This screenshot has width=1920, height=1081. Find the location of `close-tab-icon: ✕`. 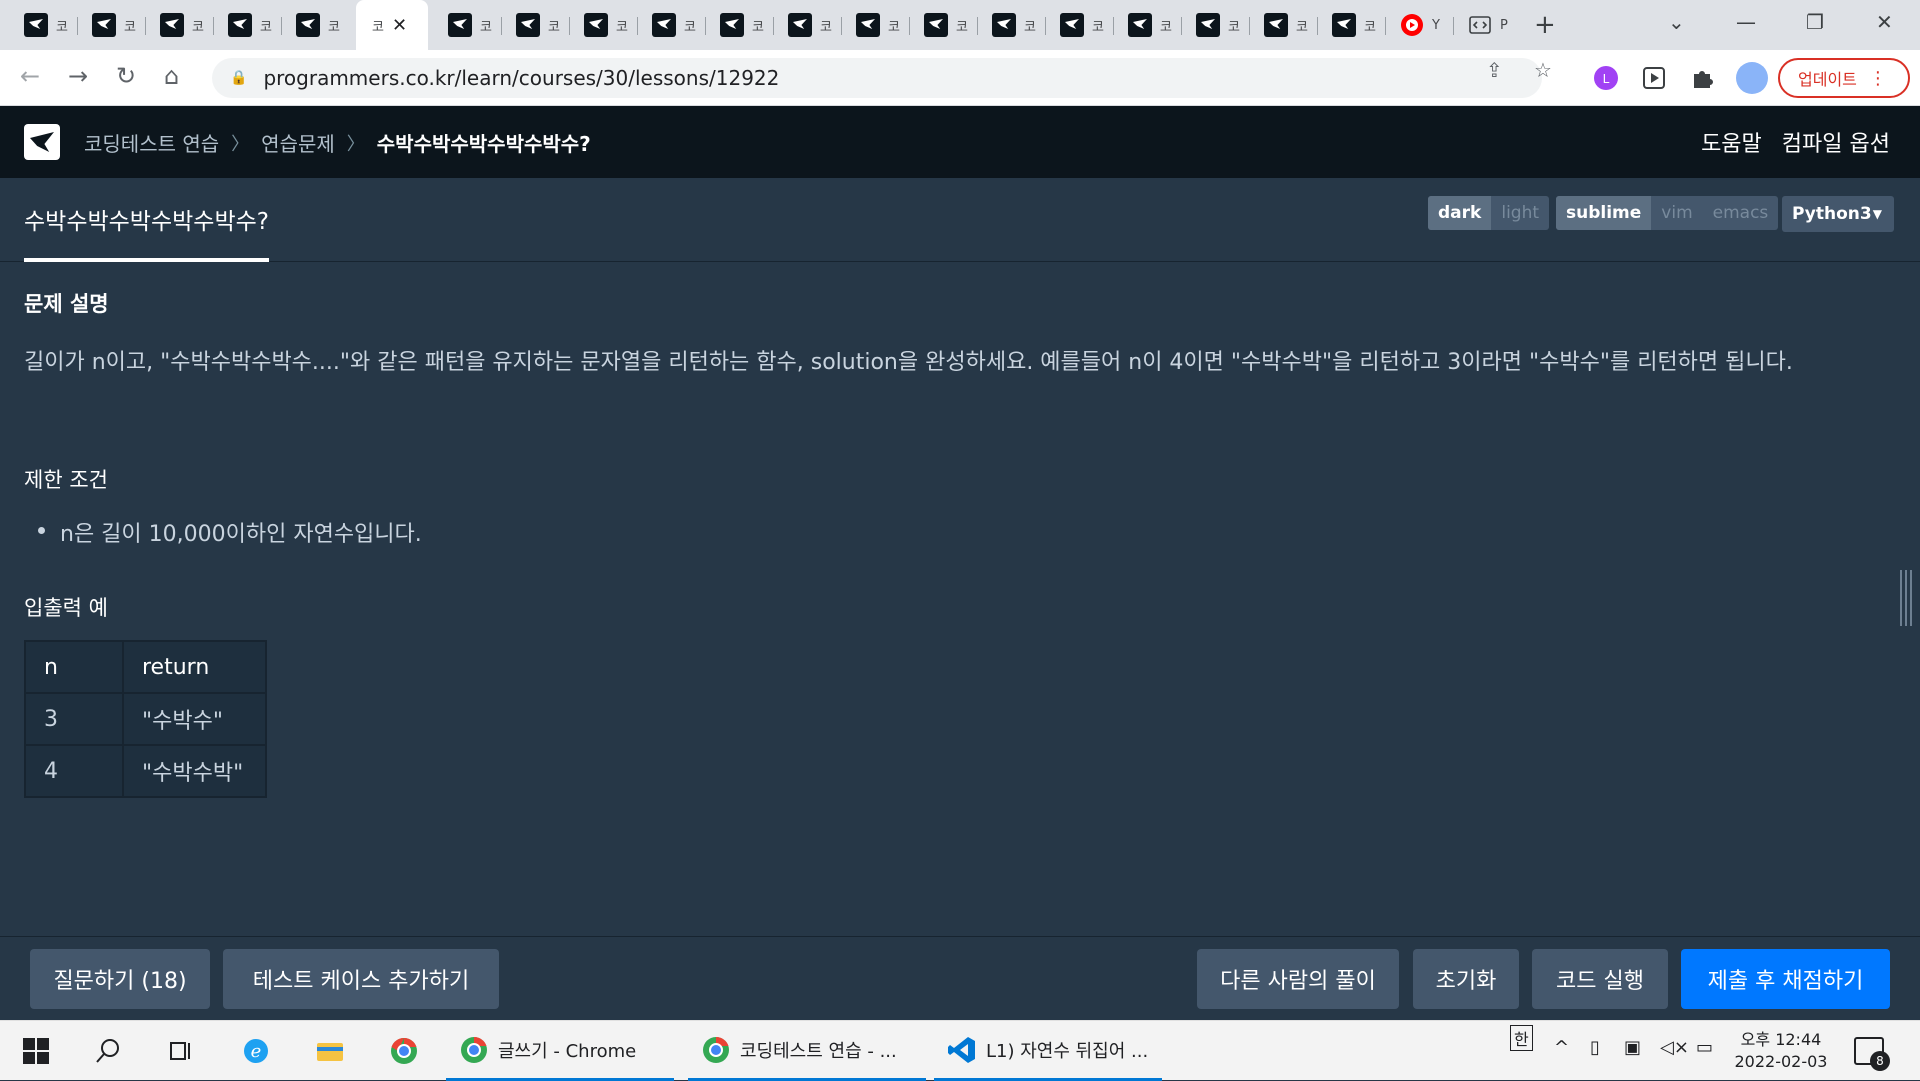

close-tab-icon: ✕ is located at coordinates (399, 25).